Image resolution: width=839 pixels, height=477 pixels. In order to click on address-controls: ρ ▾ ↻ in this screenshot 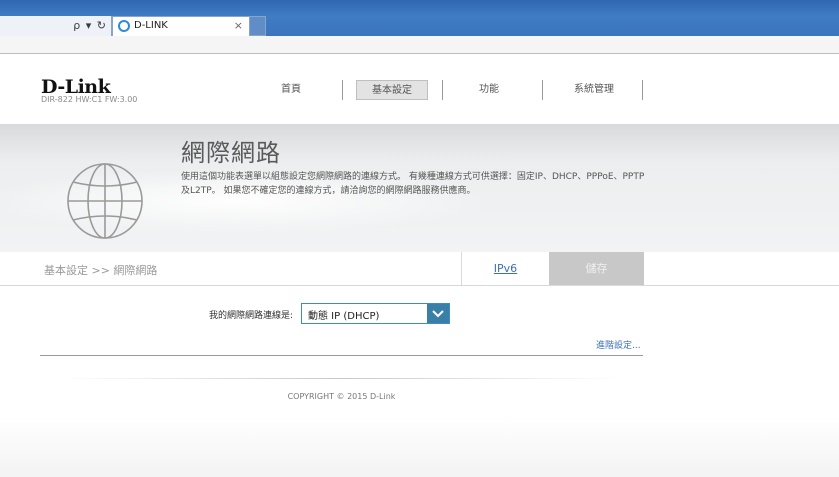, I will do `click(90, 25)`.